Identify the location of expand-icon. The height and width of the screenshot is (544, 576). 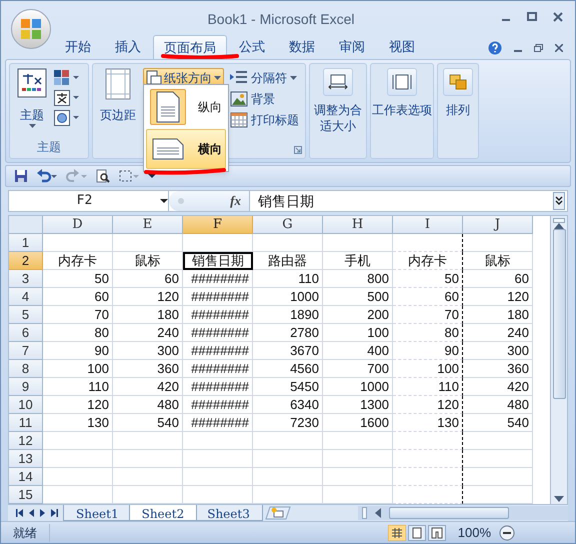
(559, 201).